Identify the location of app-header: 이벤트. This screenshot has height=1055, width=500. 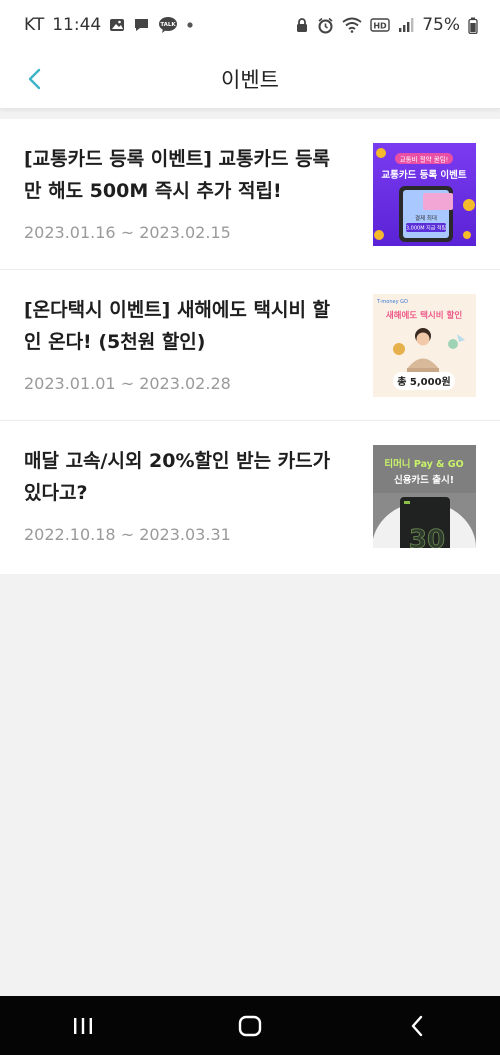
(250, 79).